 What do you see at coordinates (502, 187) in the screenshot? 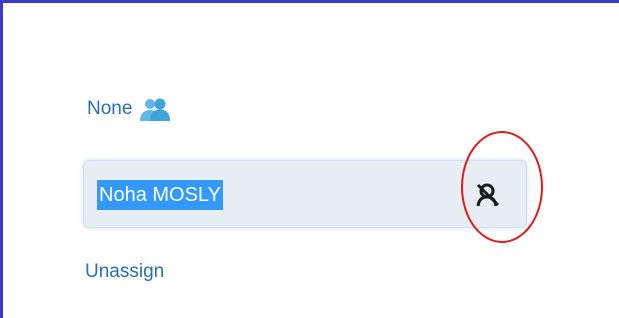
I see `annotation-circle` at bounding box center [502, 187].